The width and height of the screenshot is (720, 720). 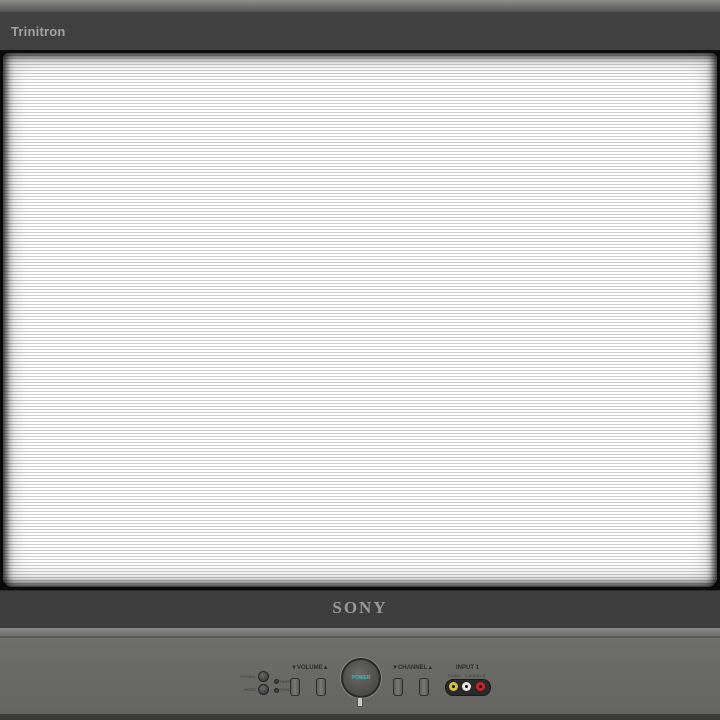 I want to click on panel-bottom, so click(x=360, y=717).